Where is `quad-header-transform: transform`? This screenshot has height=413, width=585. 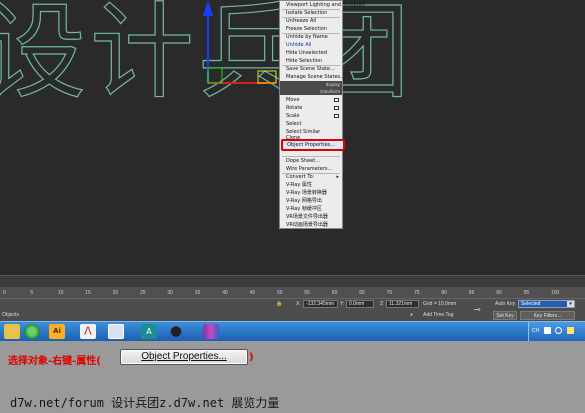 quad-header-transform: transform is located at coordinates (311, 91).